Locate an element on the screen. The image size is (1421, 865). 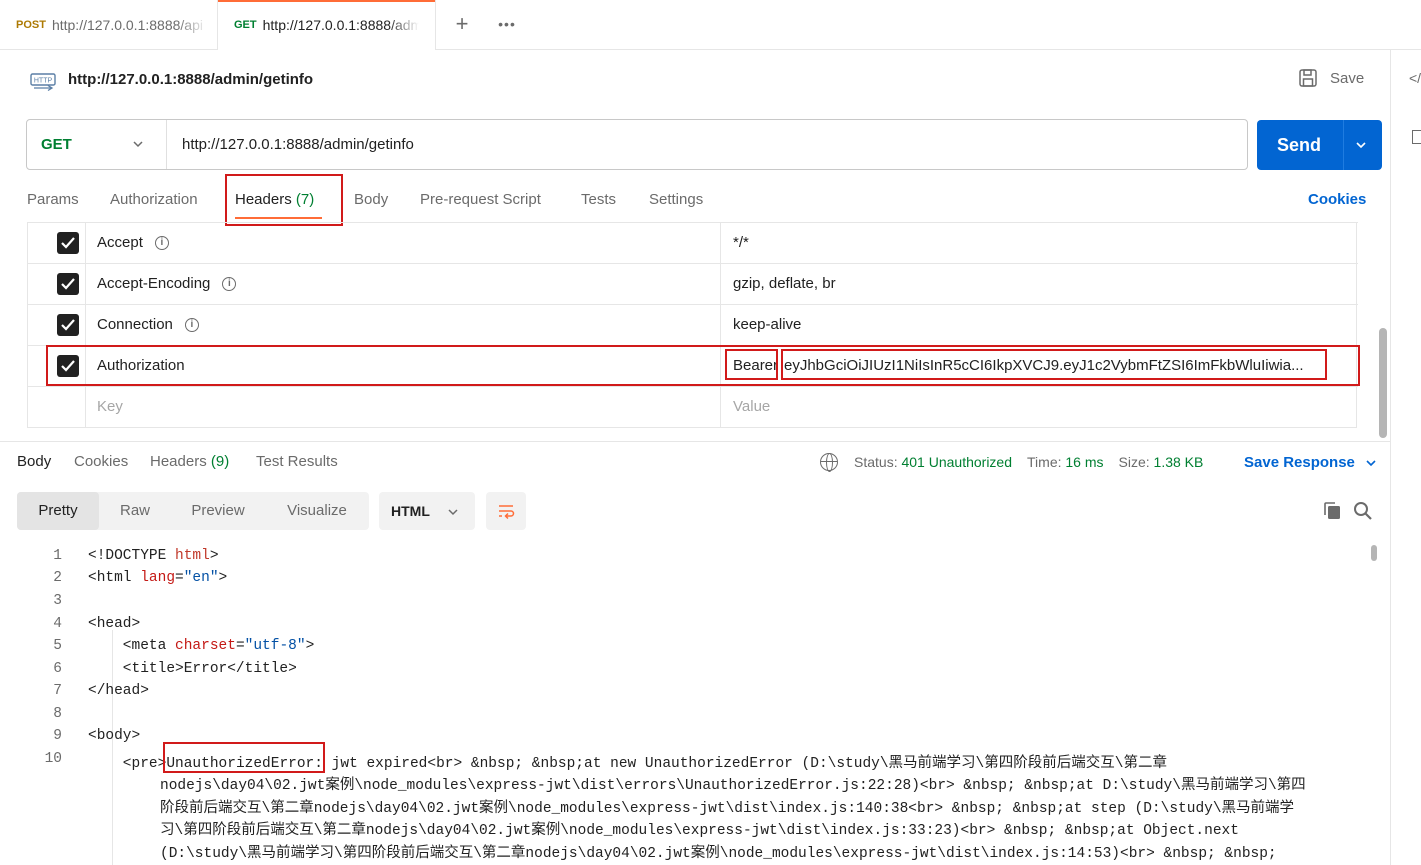
table-row: Connection i keep-alive is located at coordinates (693, 325).